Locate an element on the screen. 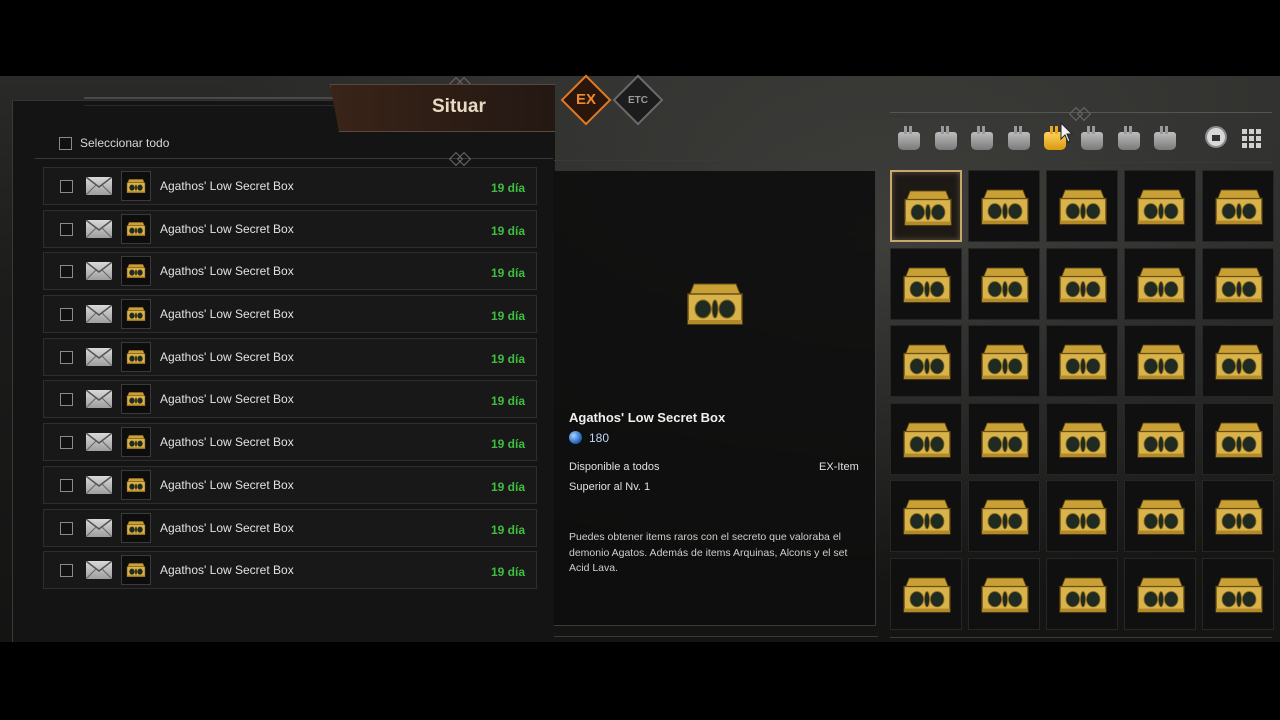  detail-divider is located at coordinates (716, 636).